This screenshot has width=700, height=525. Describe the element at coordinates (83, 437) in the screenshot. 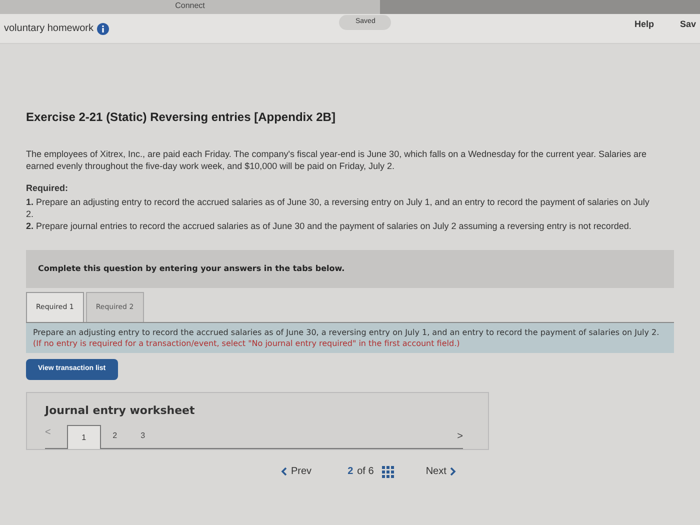

I see `entry-tab: 1` at that location.